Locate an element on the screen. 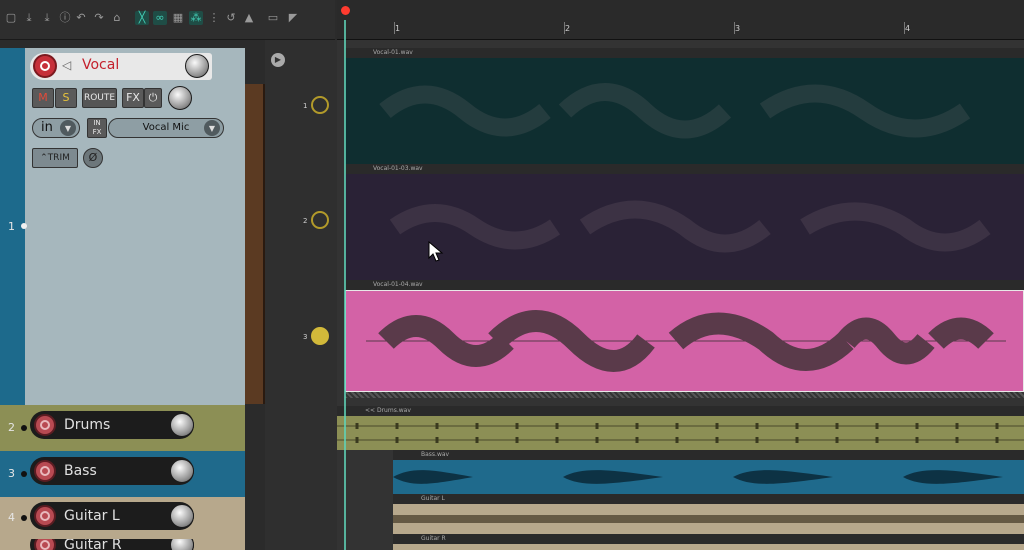 This screenshot has width=1024, height=550. envelope-column: ▶ 1 2 3 is located at coordinates (301, 295).